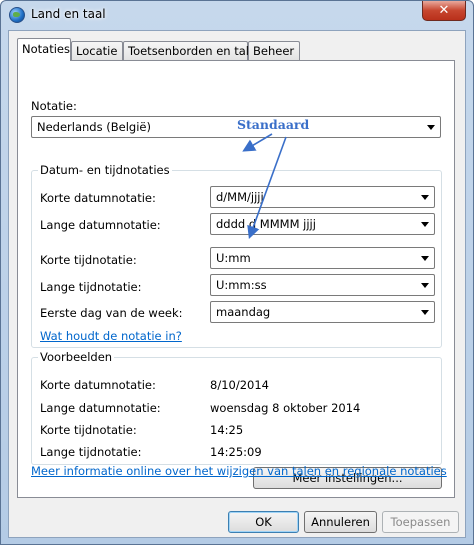  Describe the element at coordinates (236, 127) in the screenshot. I see `format-select: Nederlands (België)` at that location.